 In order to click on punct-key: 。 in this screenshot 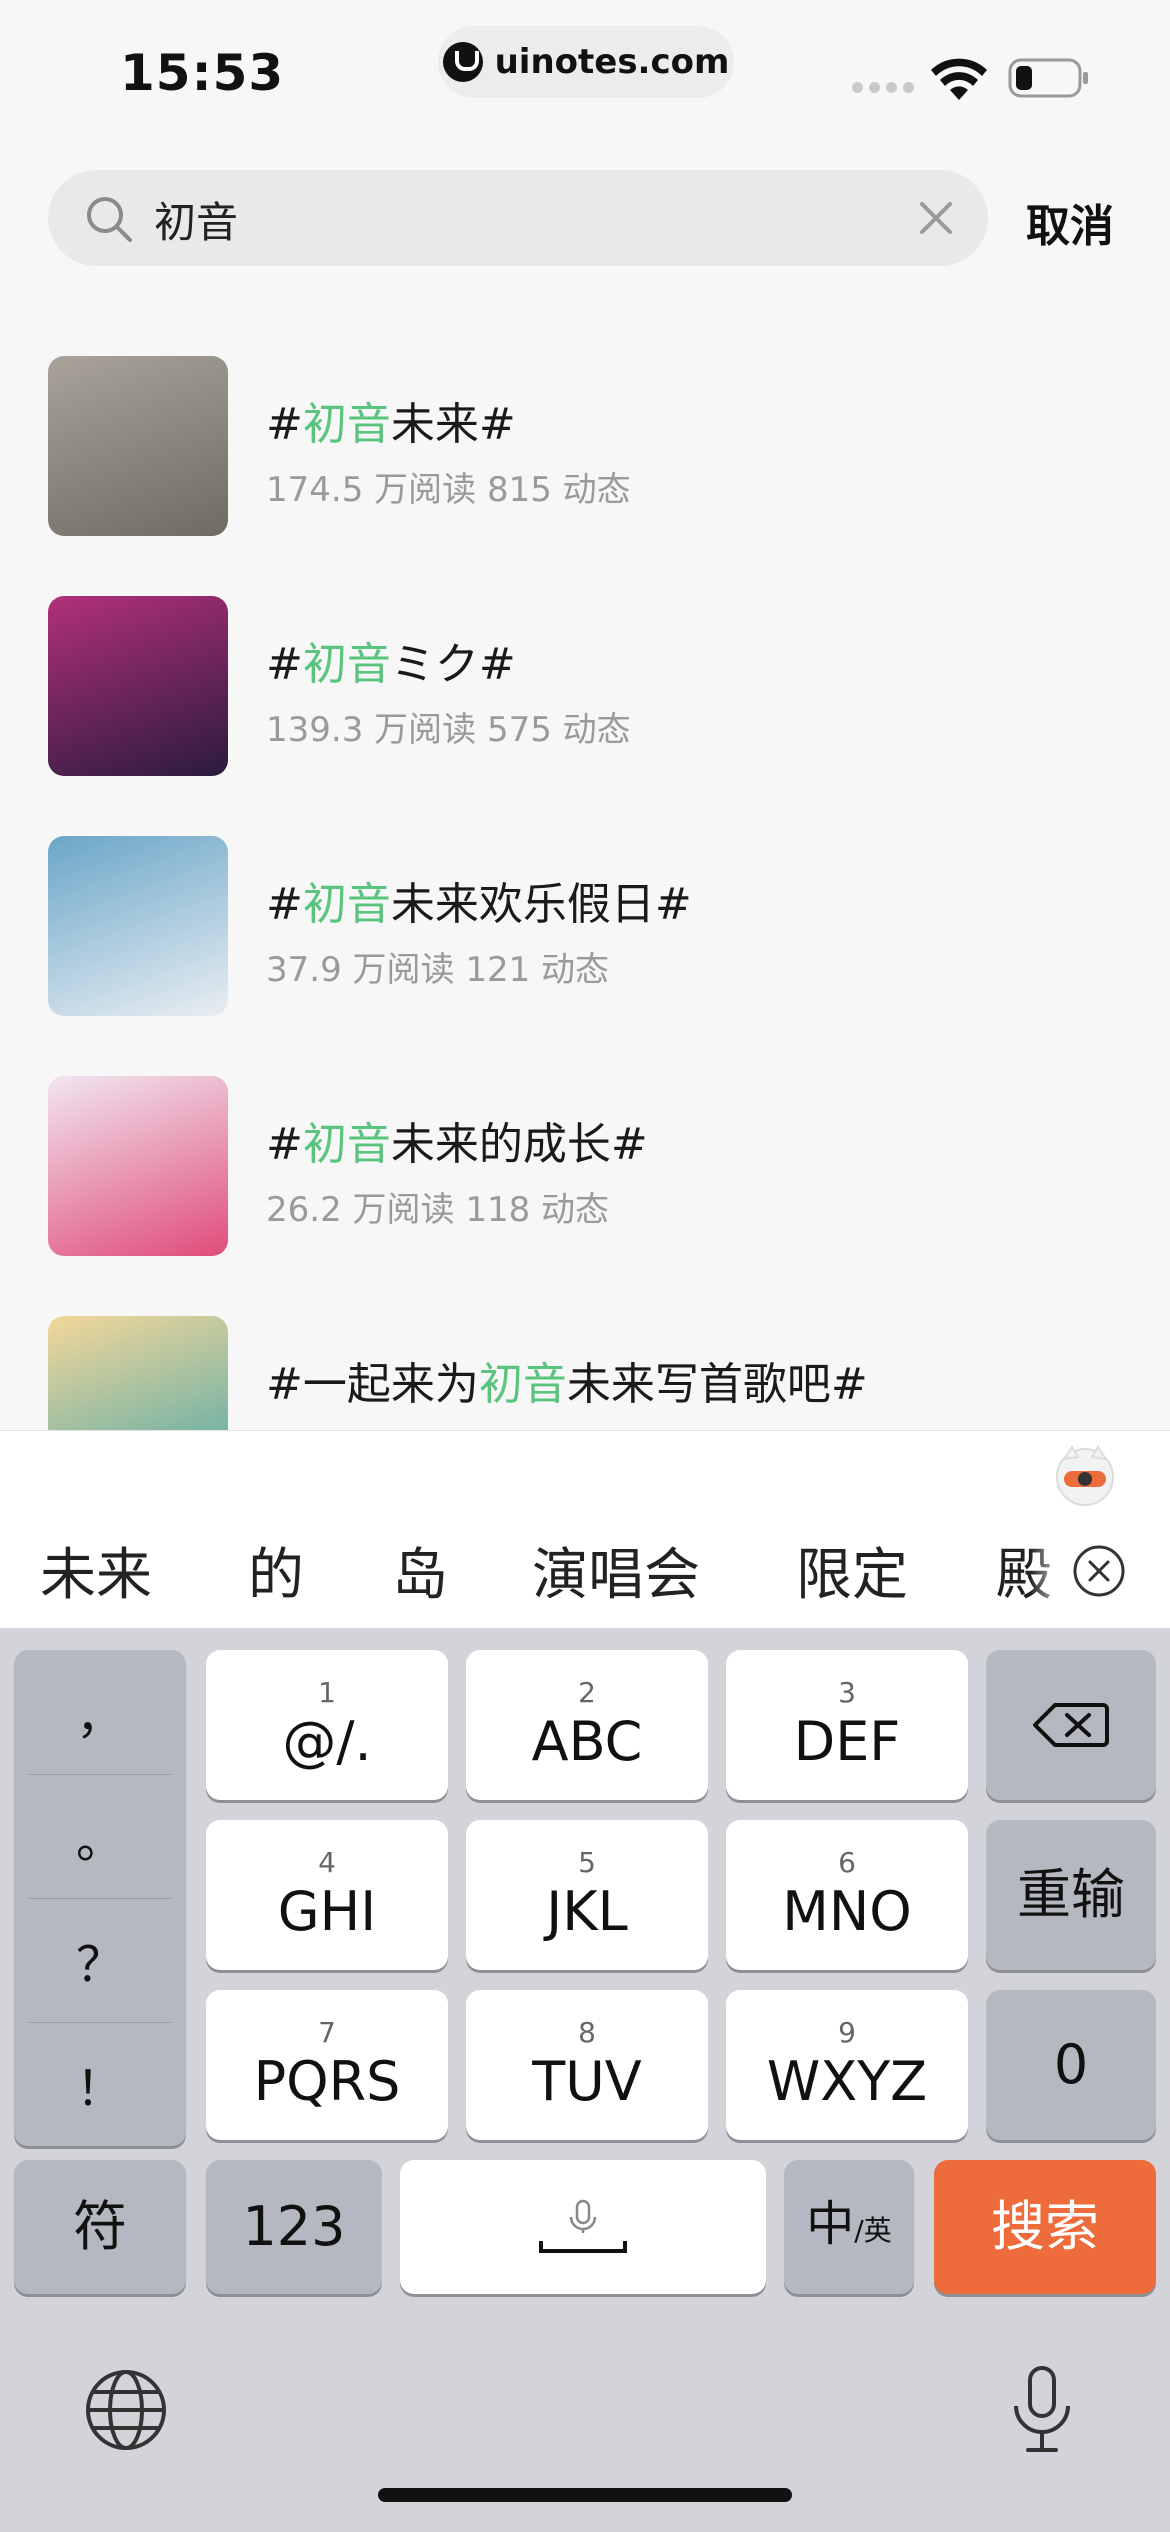, I will do `click(100, 1836)`.